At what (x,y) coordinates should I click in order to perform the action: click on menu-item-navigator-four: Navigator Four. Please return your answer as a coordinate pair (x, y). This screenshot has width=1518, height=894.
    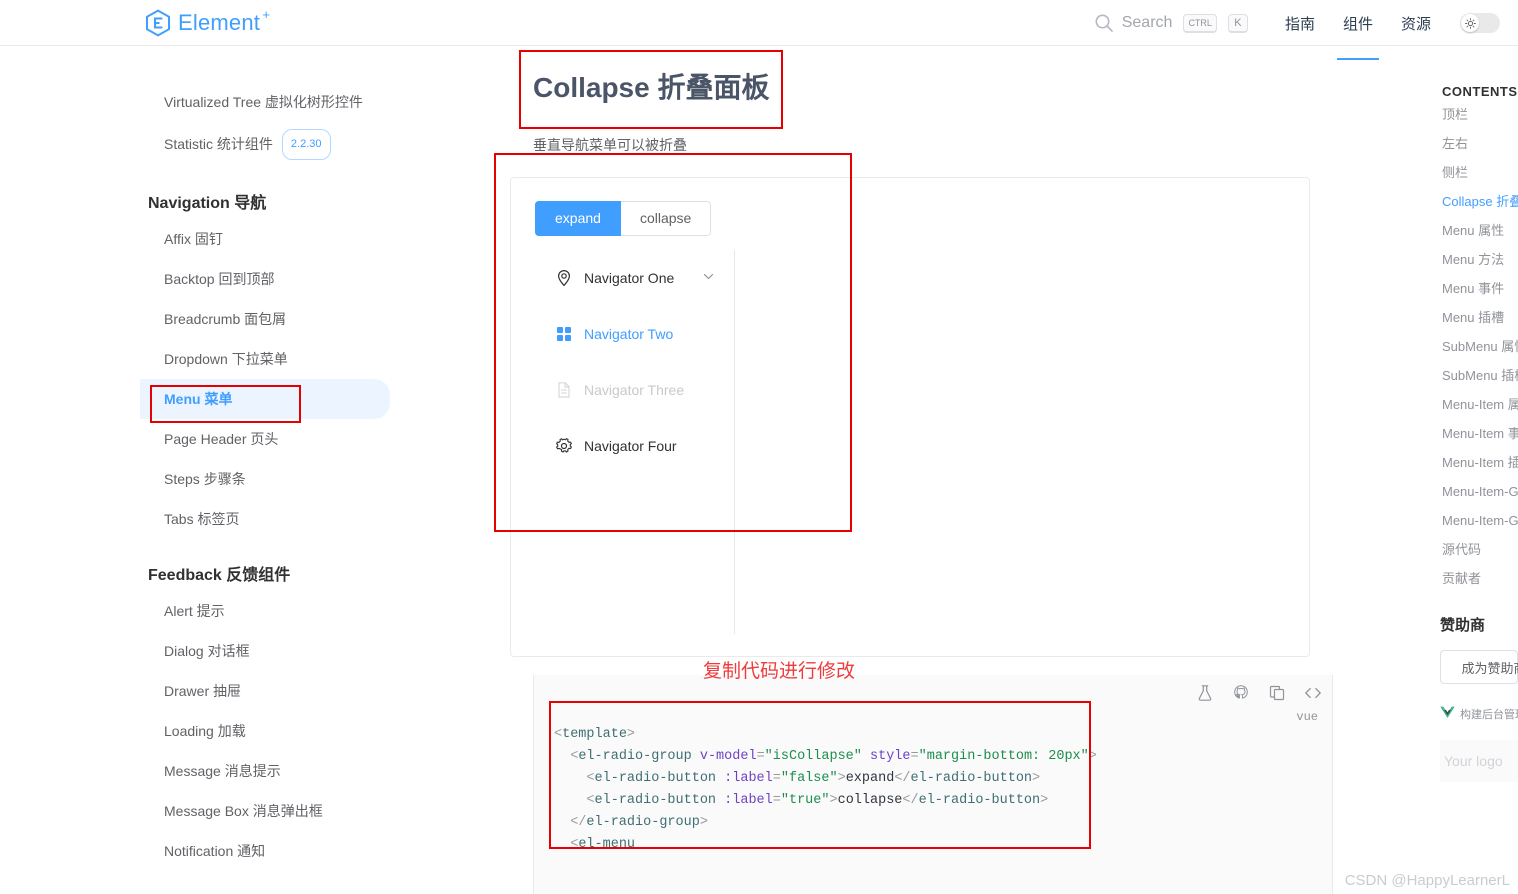
    Looking at the image, I should click on (634, 446).